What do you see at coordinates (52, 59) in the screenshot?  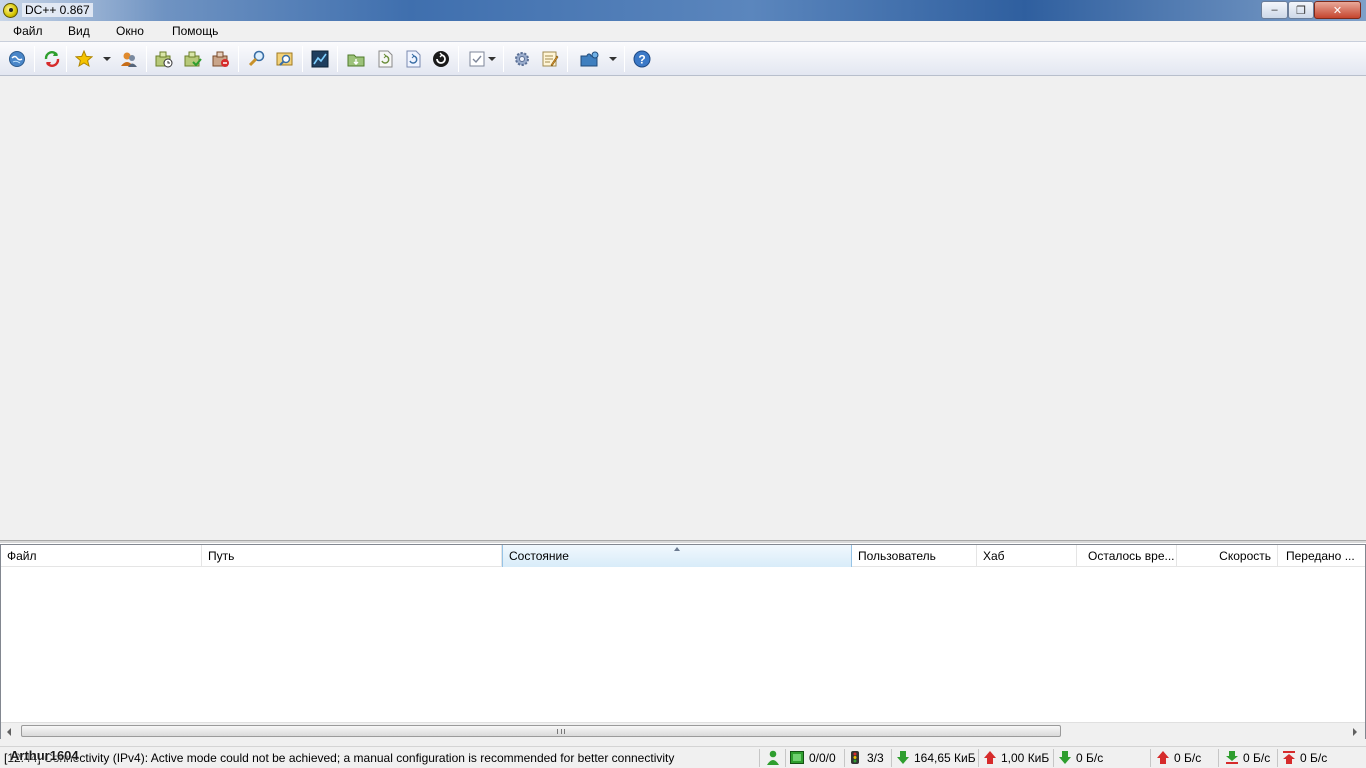 I see `reconnect-icon` at bounding box center [52, 59].